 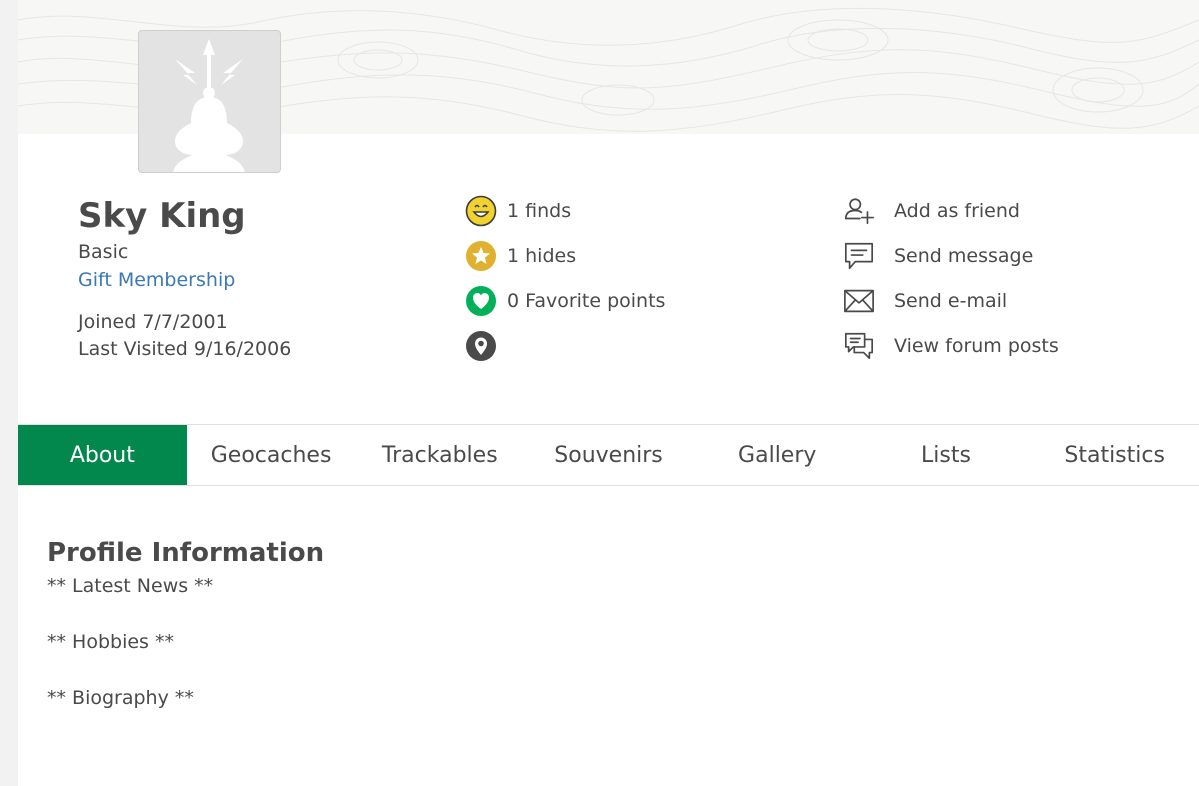 I want to click on message-icon, so click(x=859, y=256).